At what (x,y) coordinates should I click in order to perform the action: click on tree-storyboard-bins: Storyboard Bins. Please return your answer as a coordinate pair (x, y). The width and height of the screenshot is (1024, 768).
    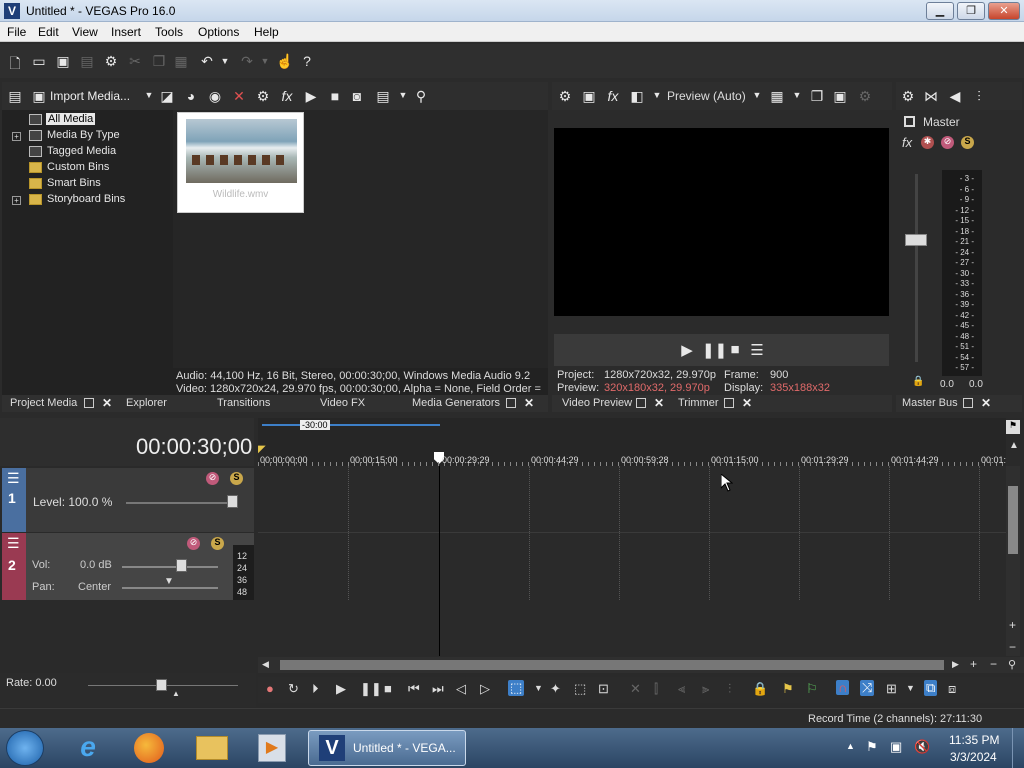
    Looking at the image, I should click on (86, 199).